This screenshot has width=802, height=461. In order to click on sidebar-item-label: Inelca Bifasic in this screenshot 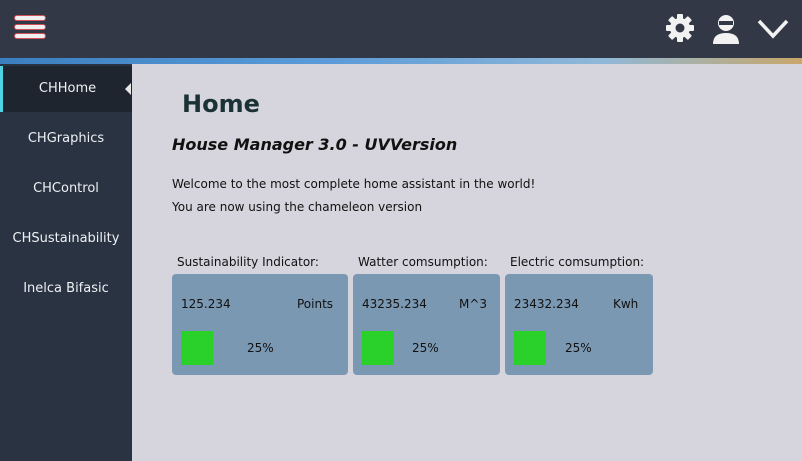, I will do `click(66, 288)`.